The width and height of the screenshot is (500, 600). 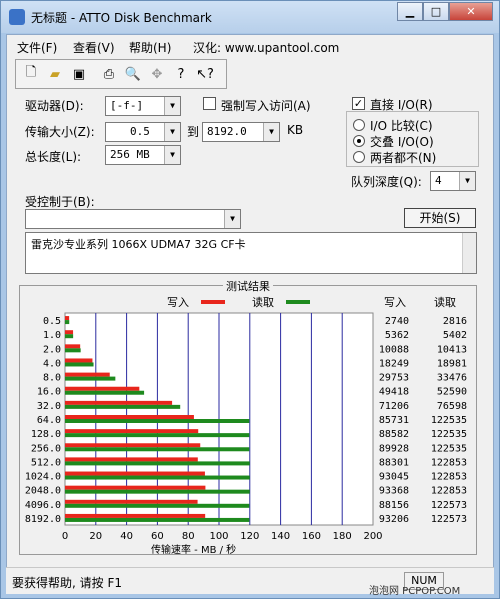 What do you see at coordinates (52, 335) in the screenshot?
I see `y-tick-label: 1.0` at bounding box center [52, 335].